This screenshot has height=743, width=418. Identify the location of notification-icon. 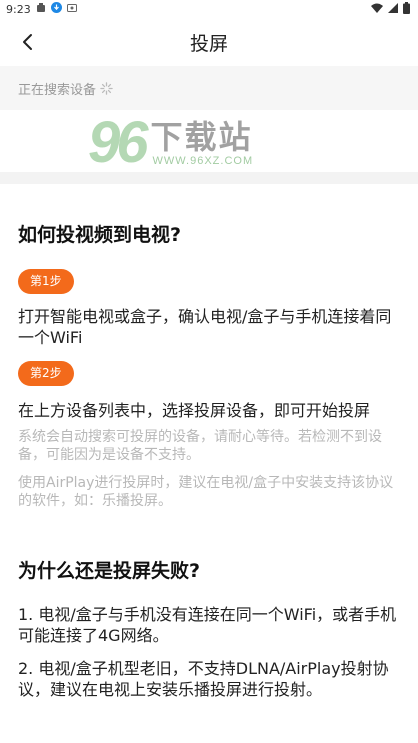
(41, 9).